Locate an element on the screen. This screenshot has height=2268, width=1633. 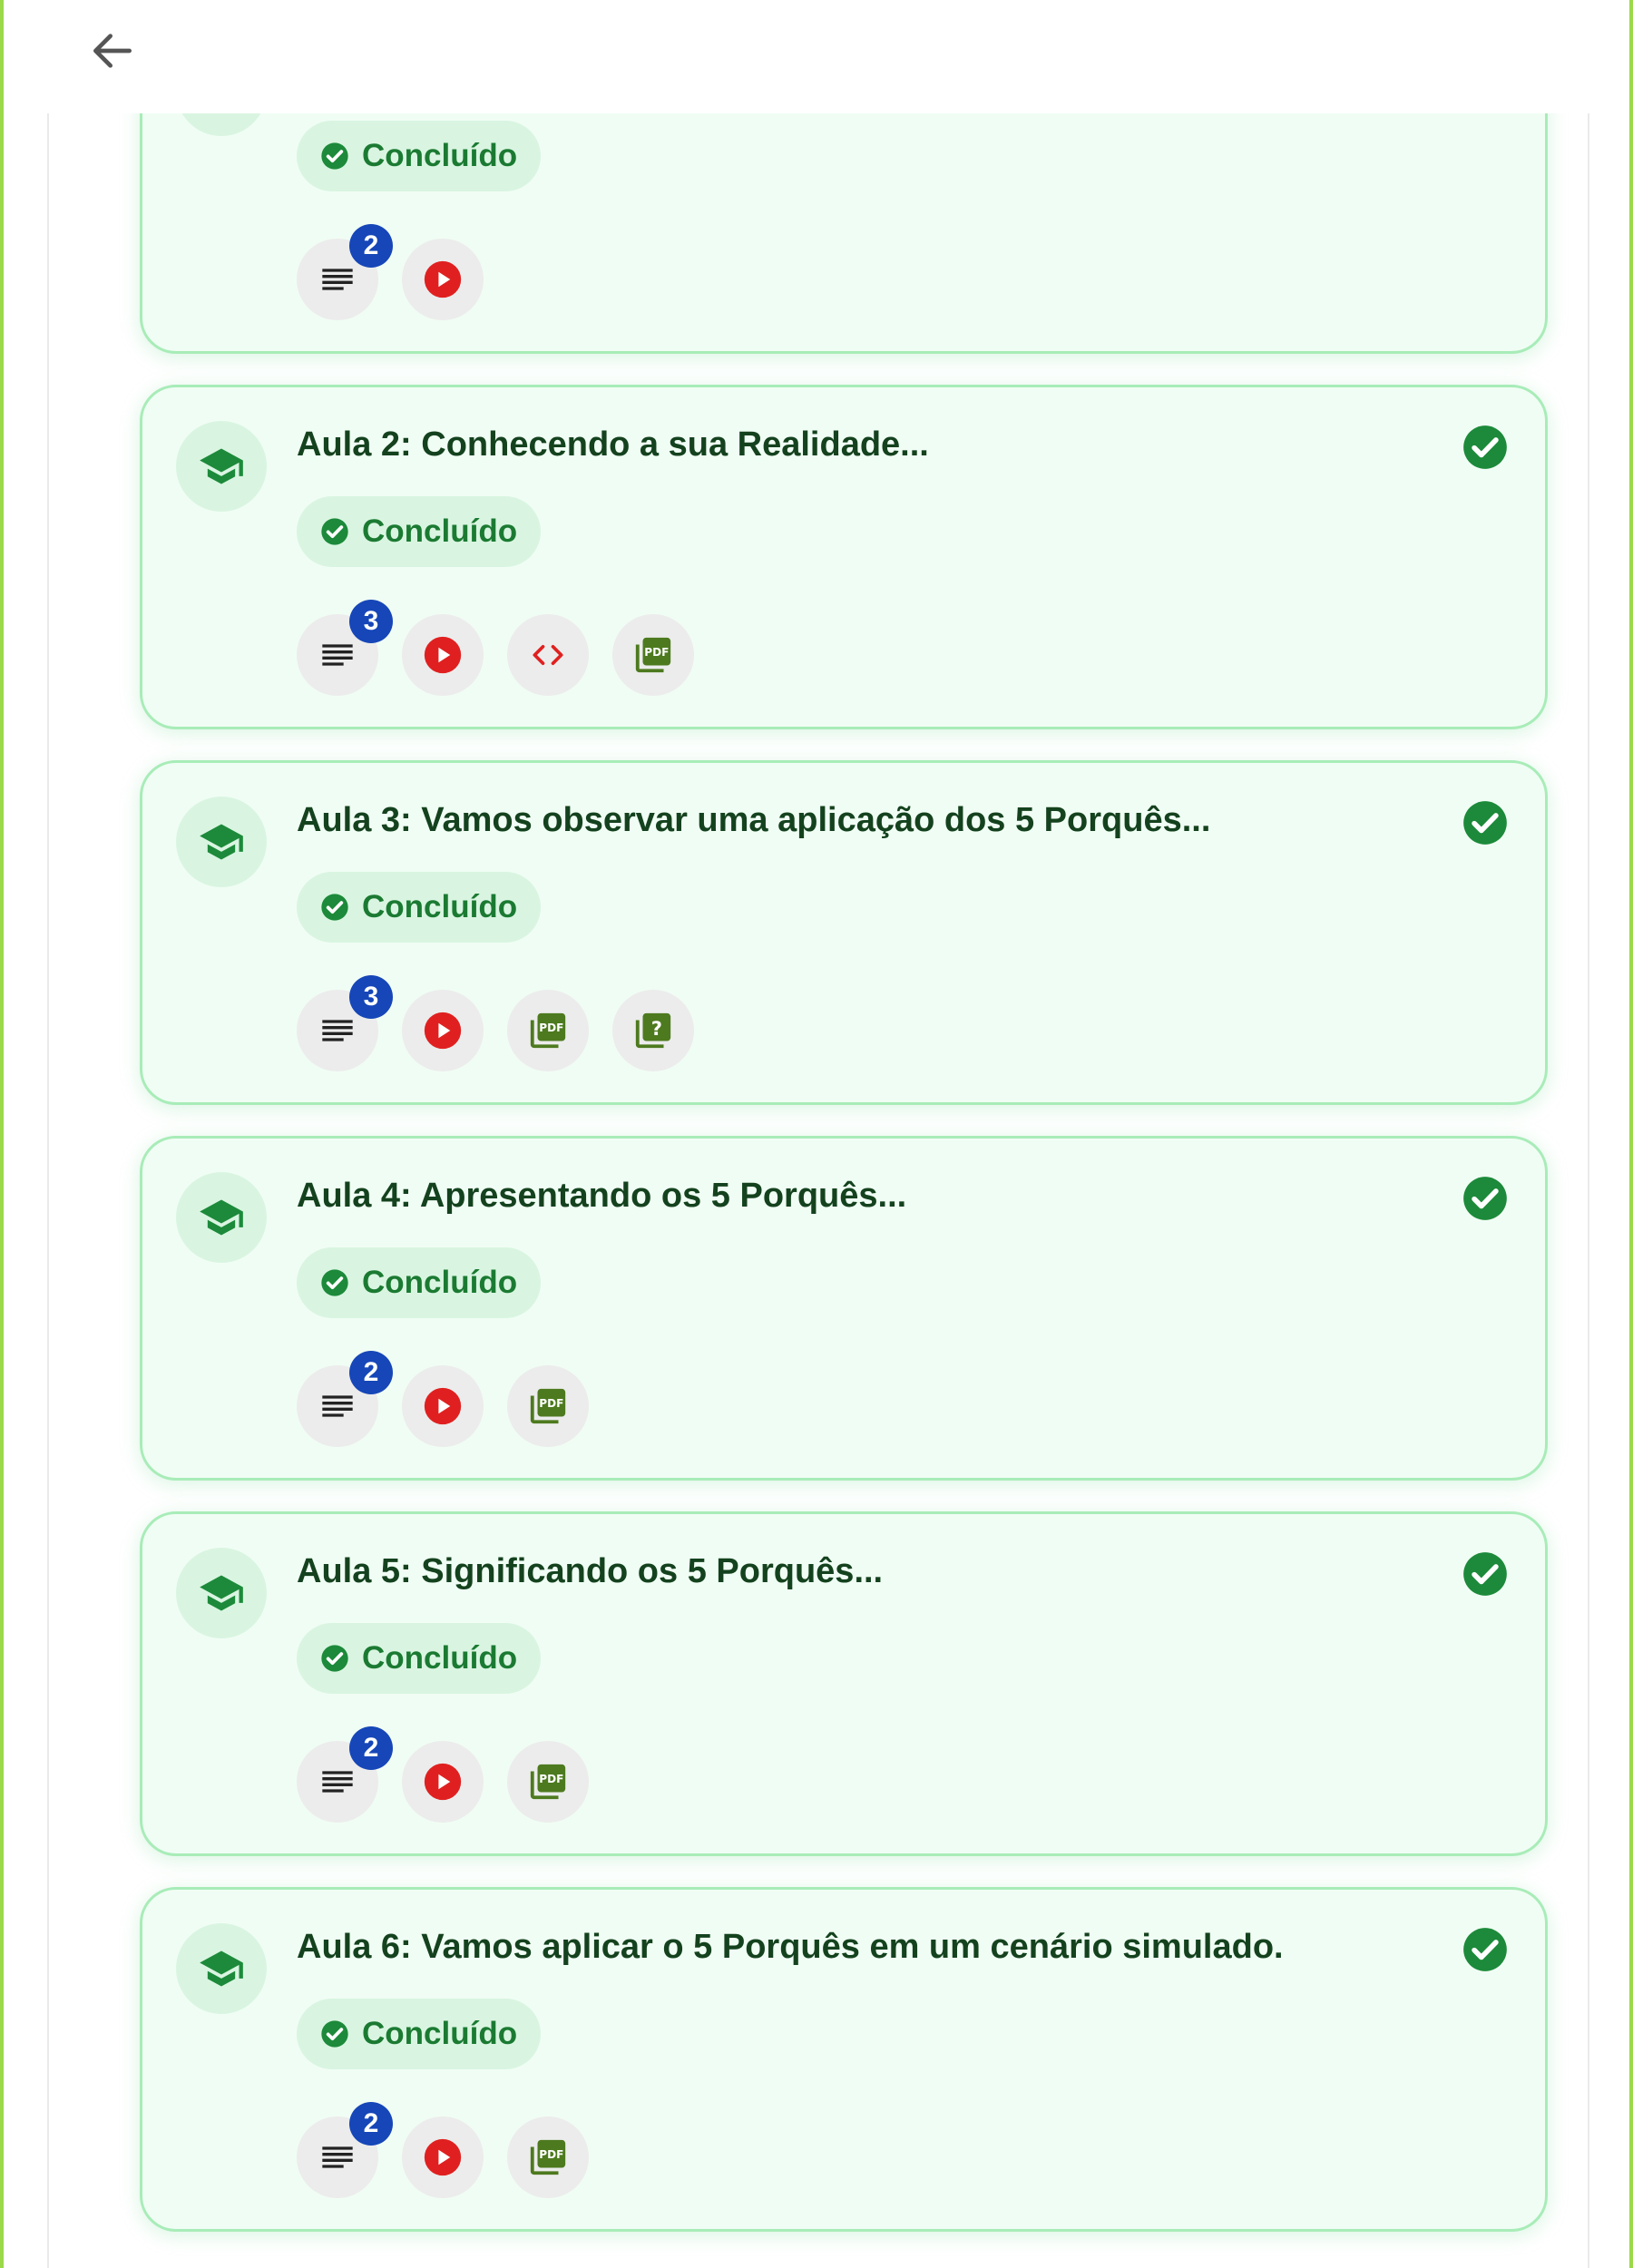
back-button is located at coordinates (112, 51).